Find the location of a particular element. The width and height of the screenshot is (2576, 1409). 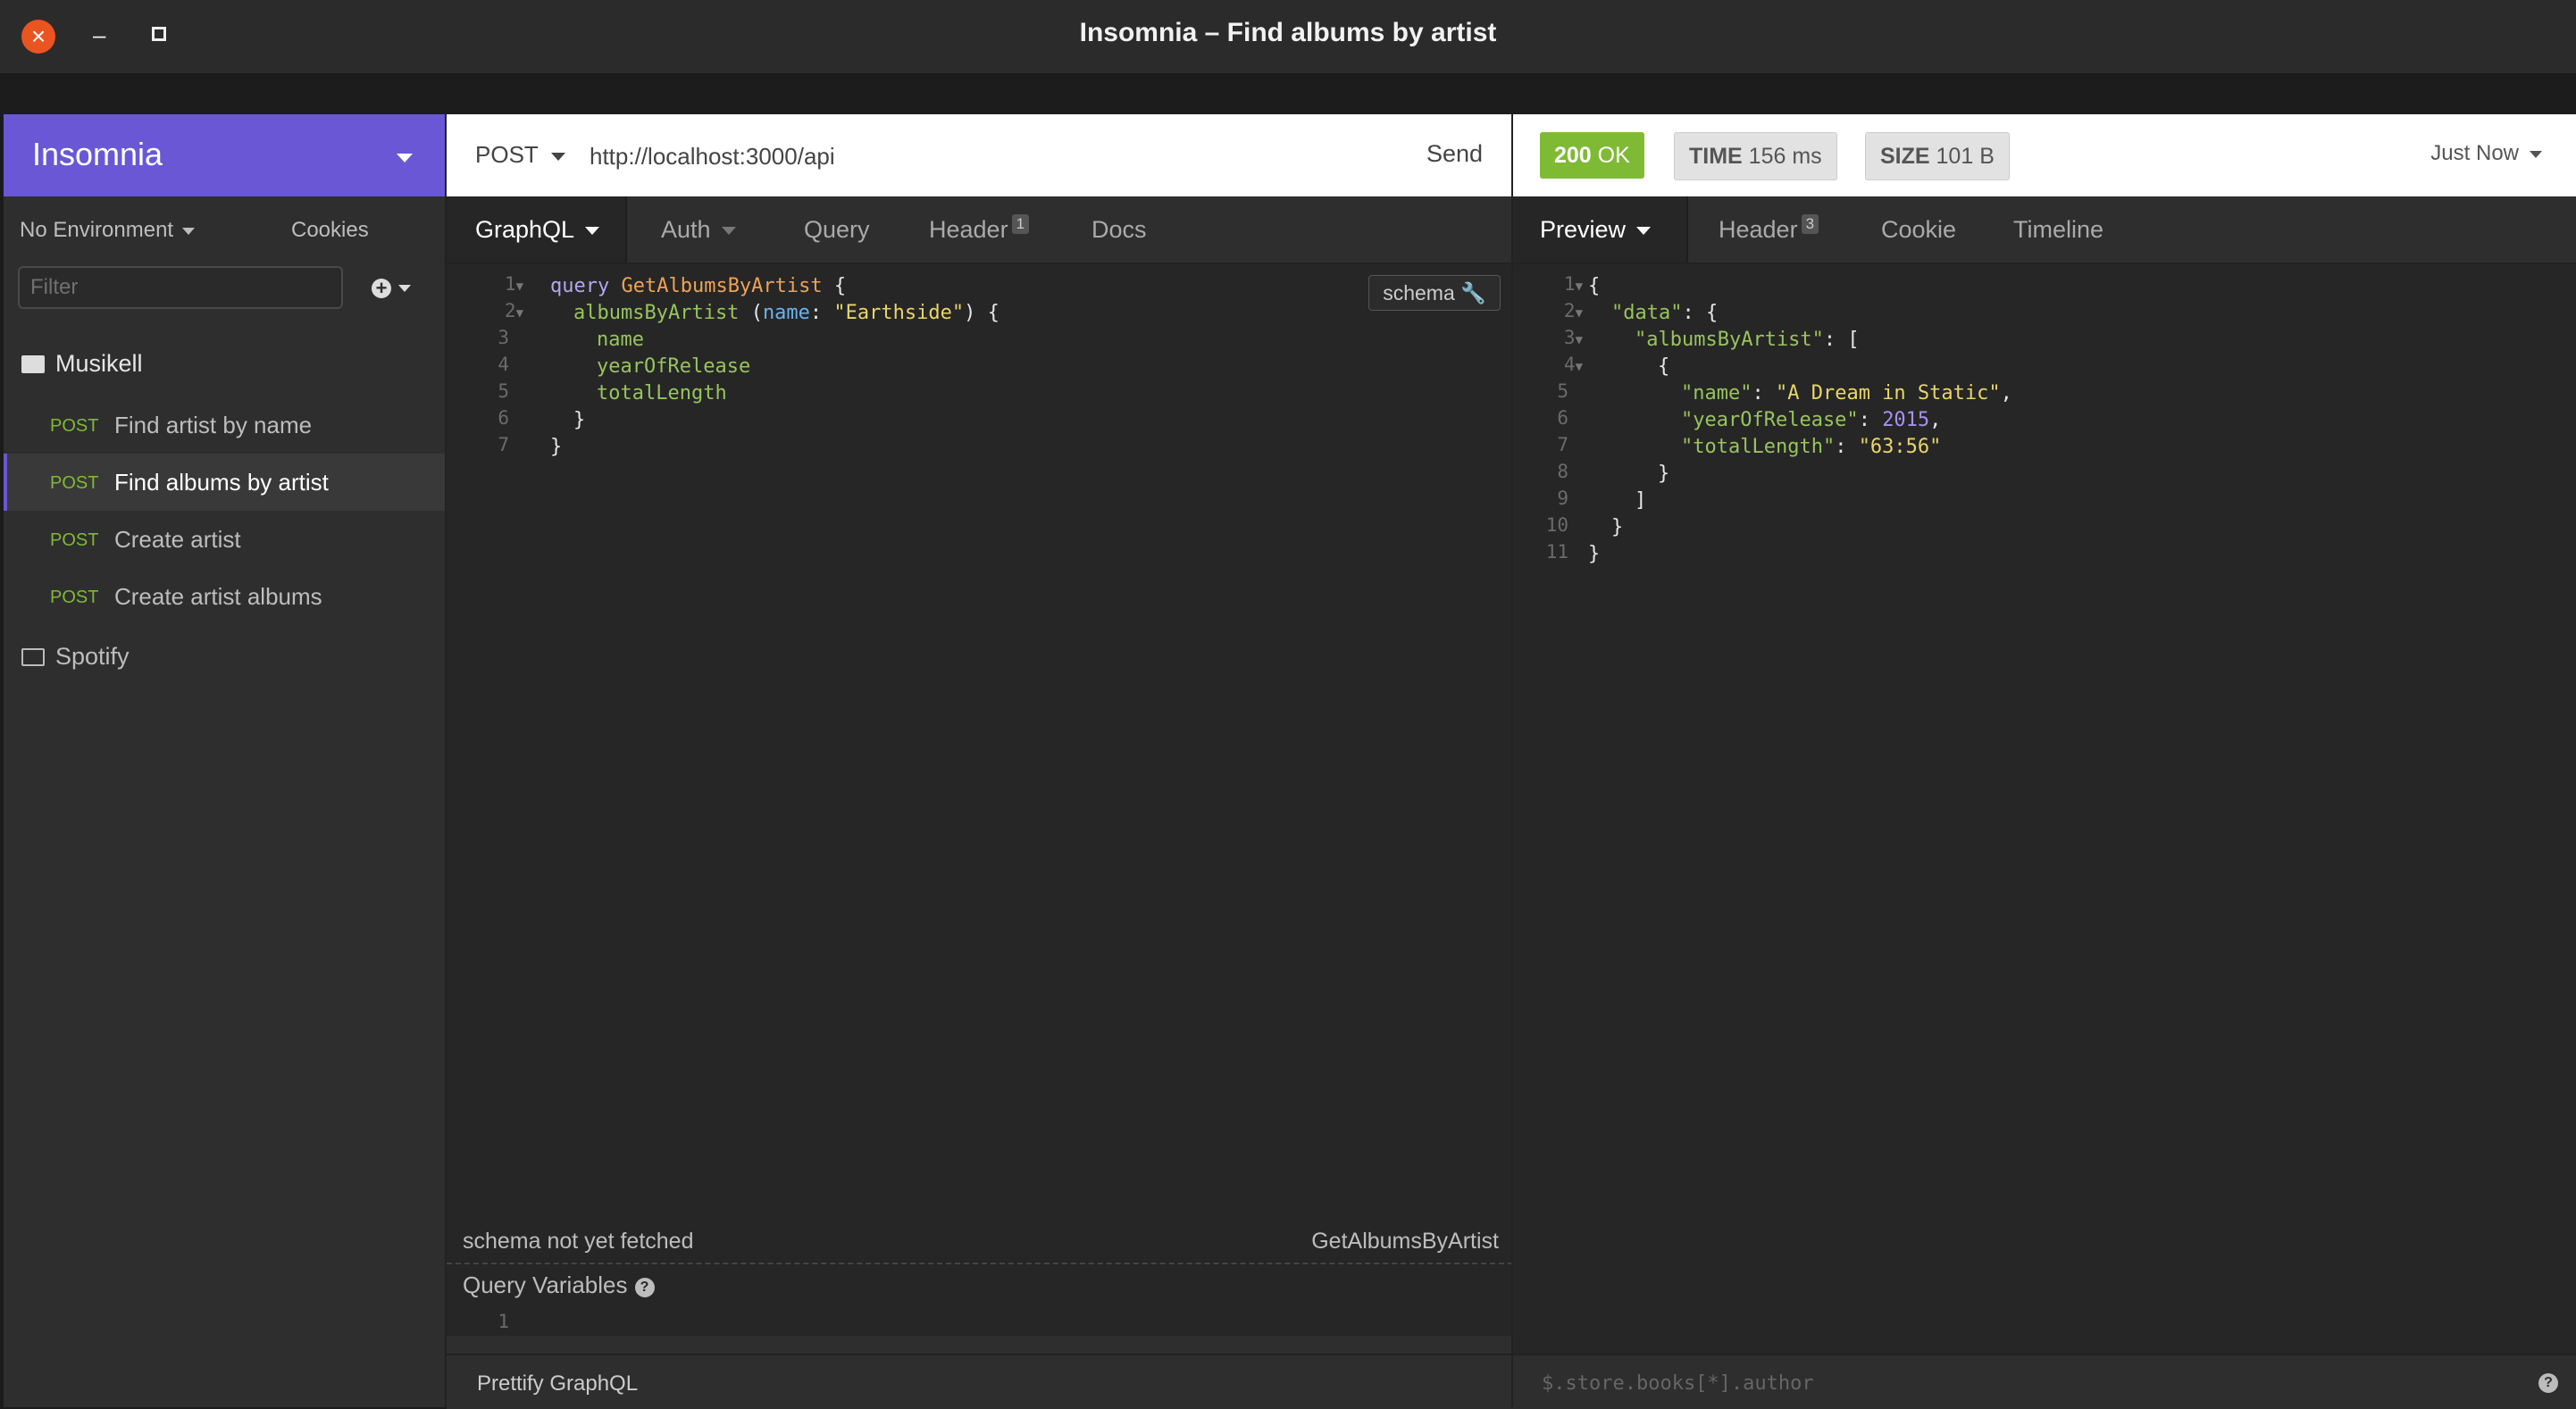

tab-header: Header 1 is located at coordinates (980, 229).